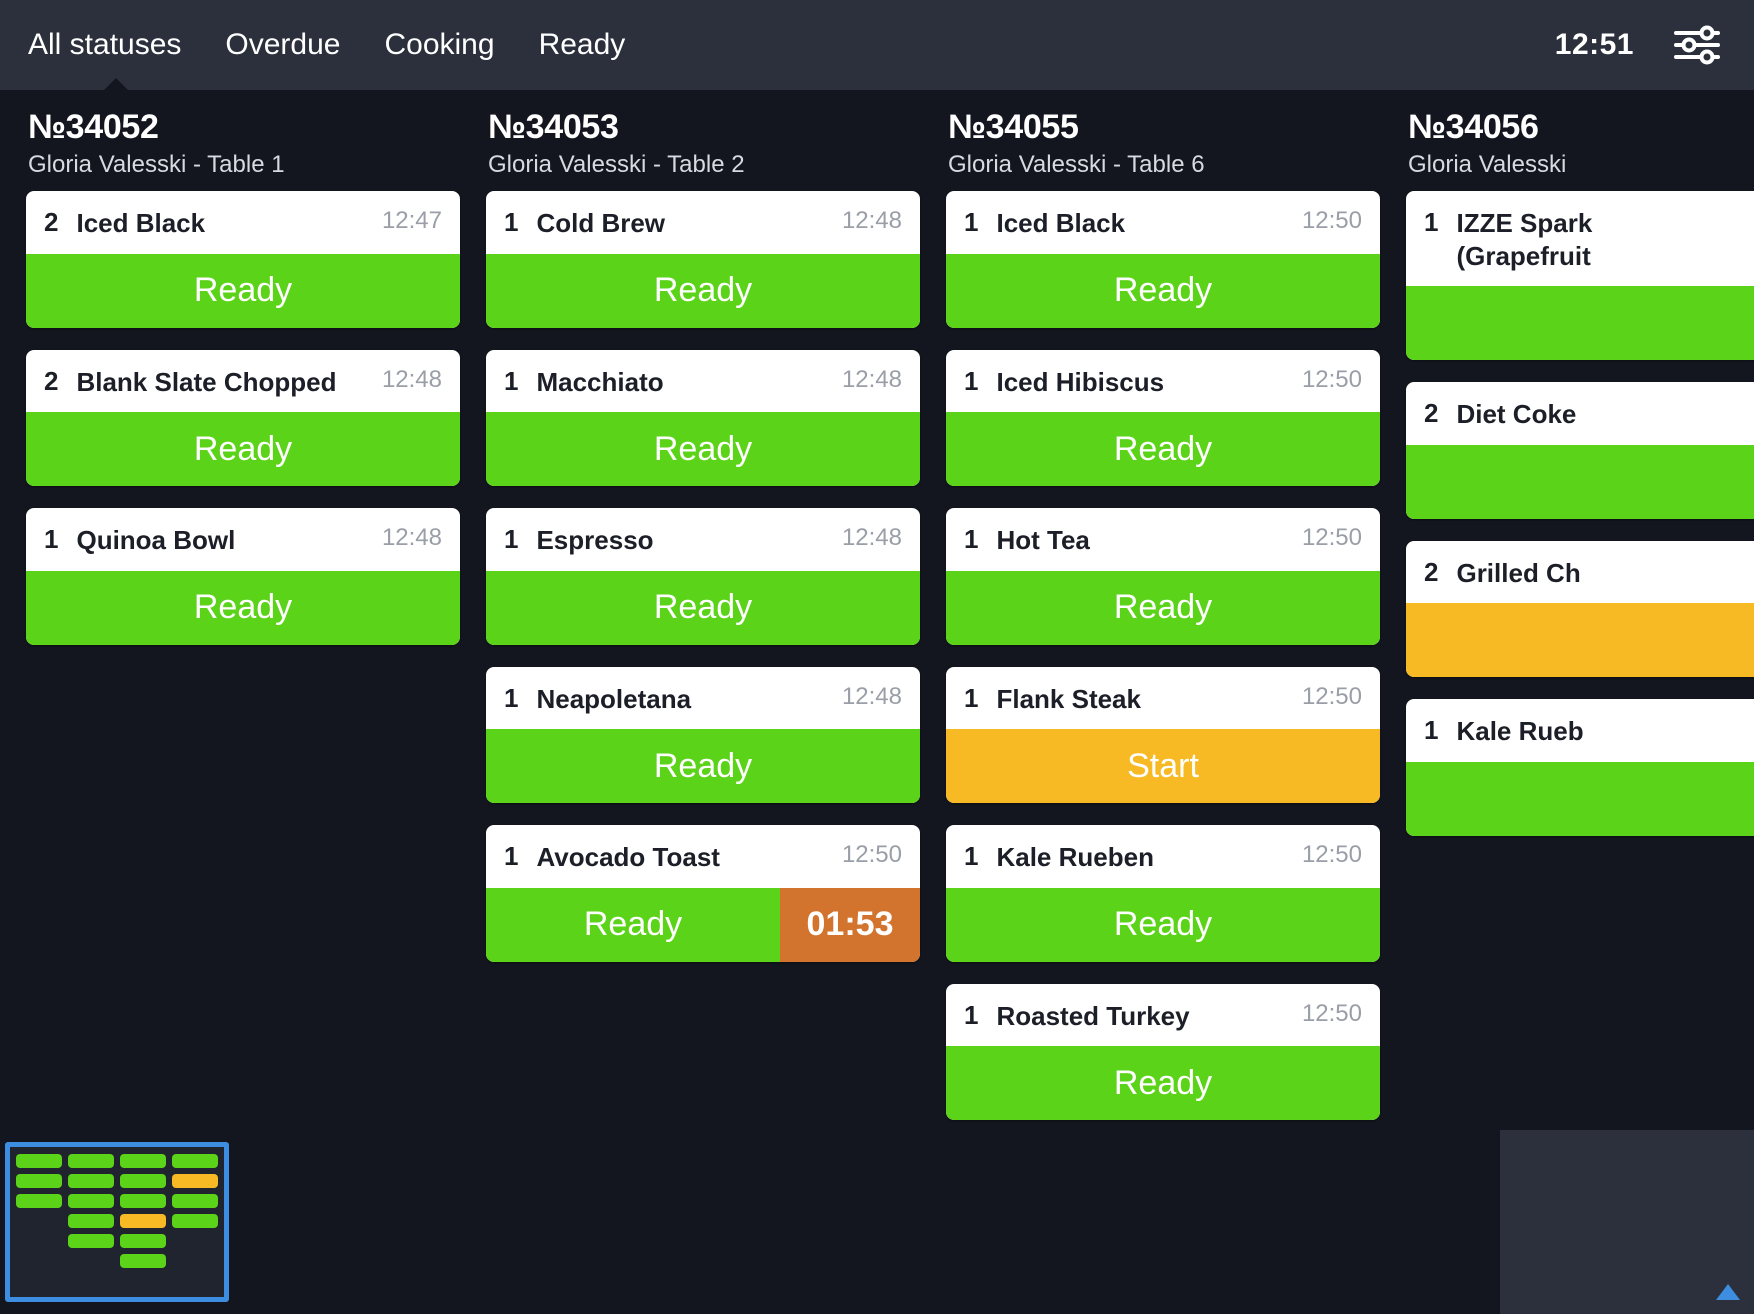 The width and height of the screenshot is (1754, 1314). I want to click on item-left: 1 Roasted Turkey, so click(1077, 1016).